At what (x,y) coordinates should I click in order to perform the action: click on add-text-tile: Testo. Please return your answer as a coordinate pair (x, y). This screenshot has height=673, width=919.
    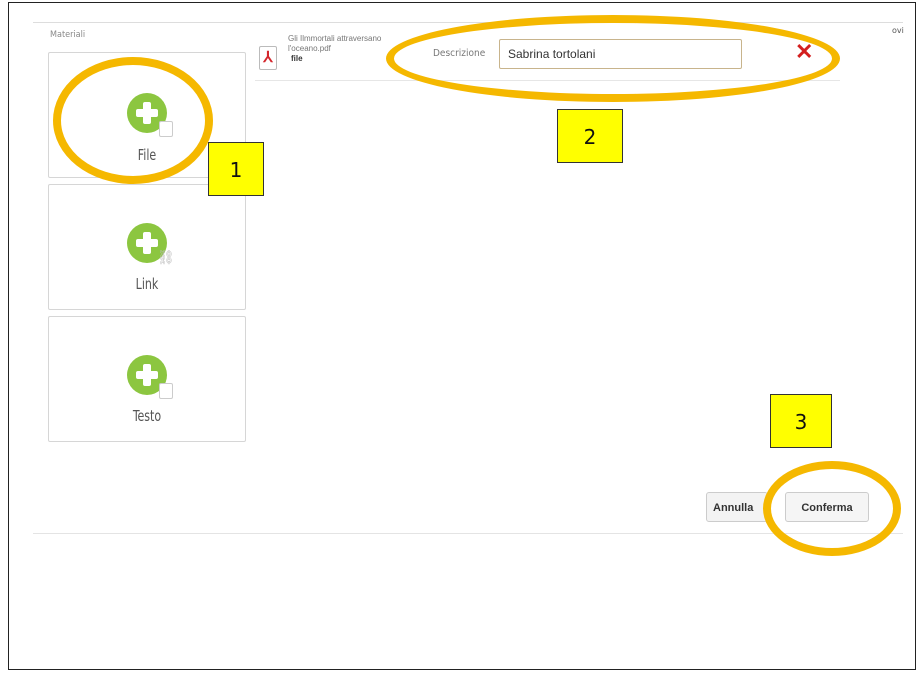
    Looking at the image, I should click on (147, 379).